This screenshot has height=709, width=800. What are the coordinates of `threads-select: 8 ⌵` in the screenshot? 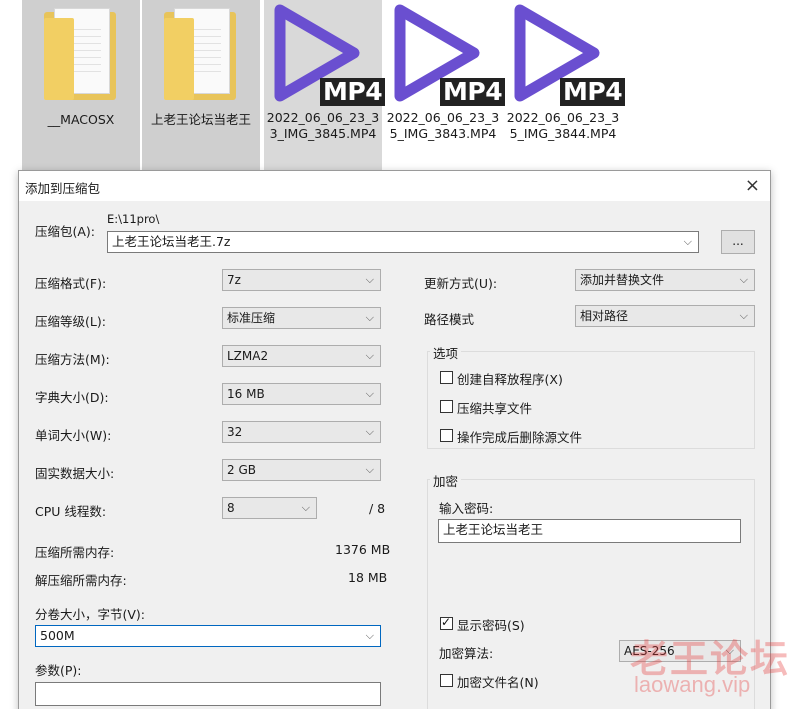 It's located at (269, 508).